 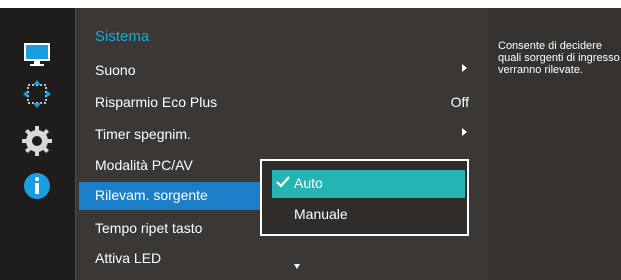 What do you see at coordinates (37, 55) in the screenshot?
I see `monitor-icon` at bounding box center [37, 55].